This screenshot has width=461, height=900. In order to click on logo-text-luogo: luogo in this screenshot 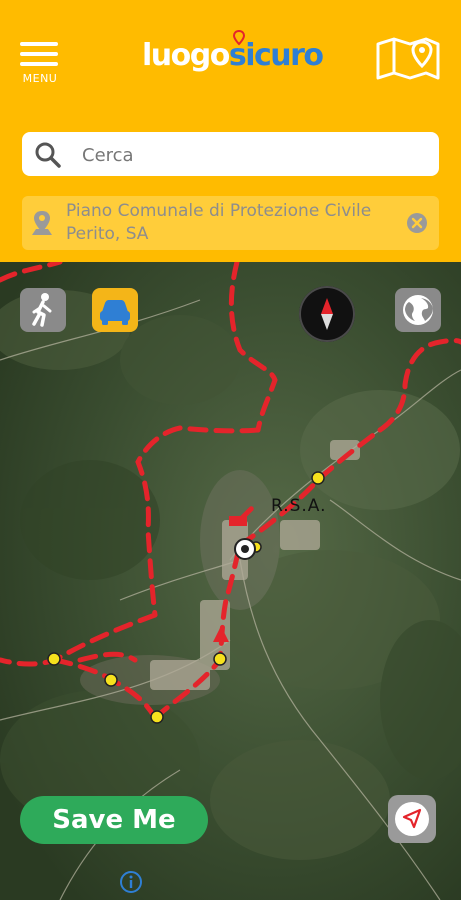, I will do `click(186, 55)`.